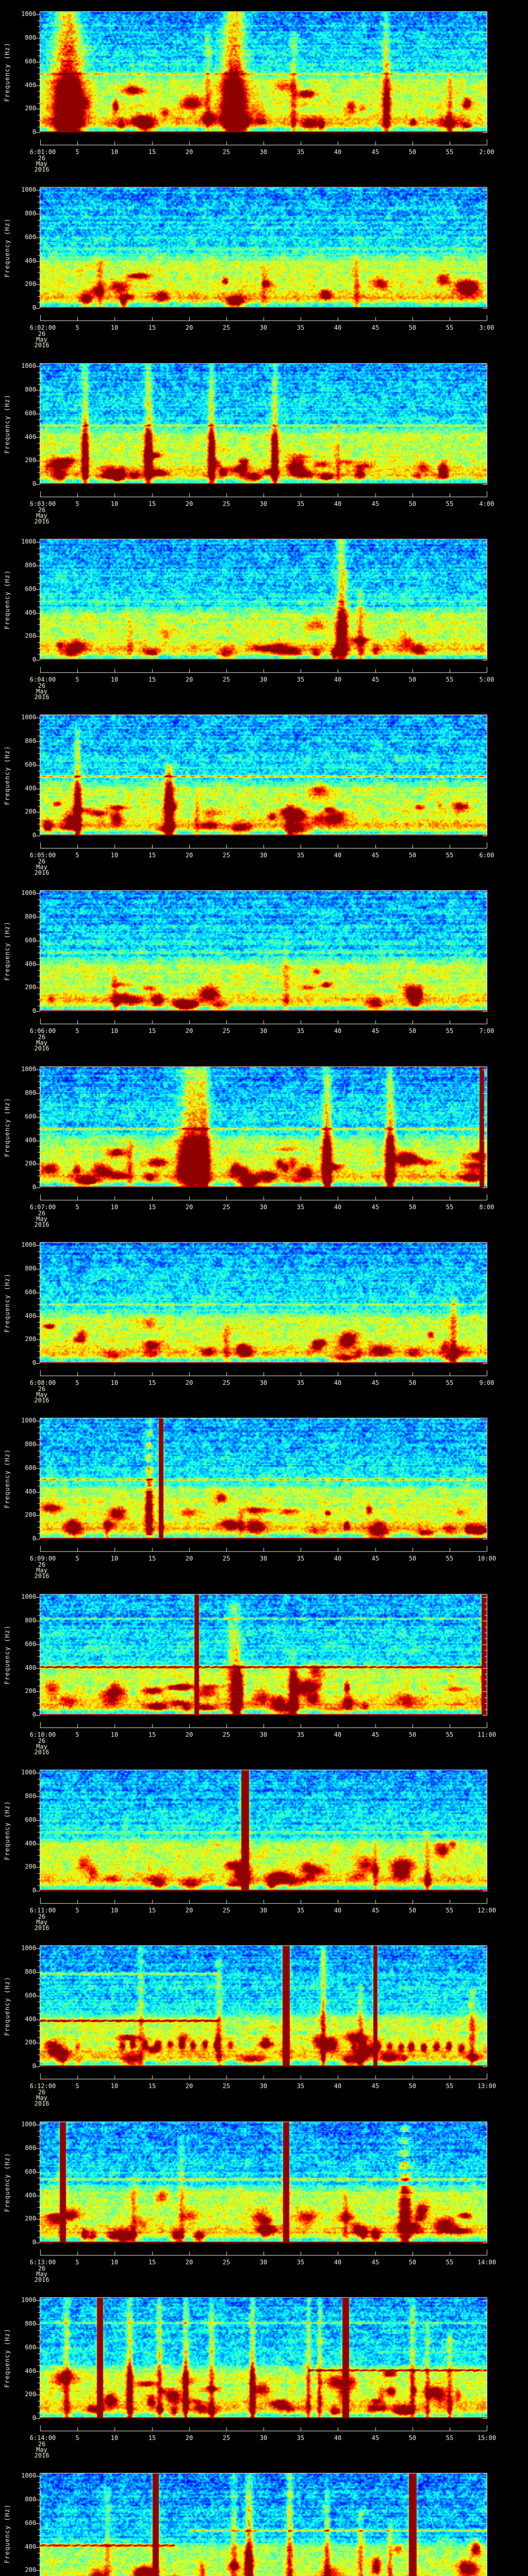  I want to click on x-axis-end-time-label: 13:00, so click(487, 2086).